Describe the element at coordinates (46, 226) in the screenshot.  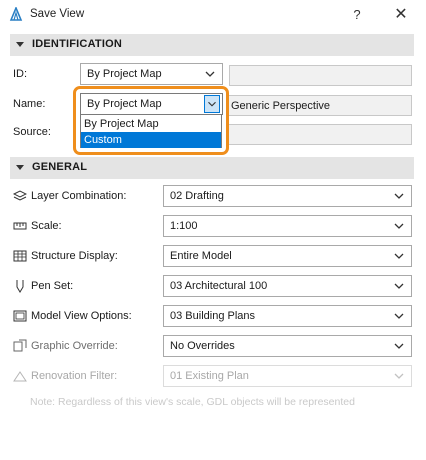
I see `scale-label: Scale:` at that location.